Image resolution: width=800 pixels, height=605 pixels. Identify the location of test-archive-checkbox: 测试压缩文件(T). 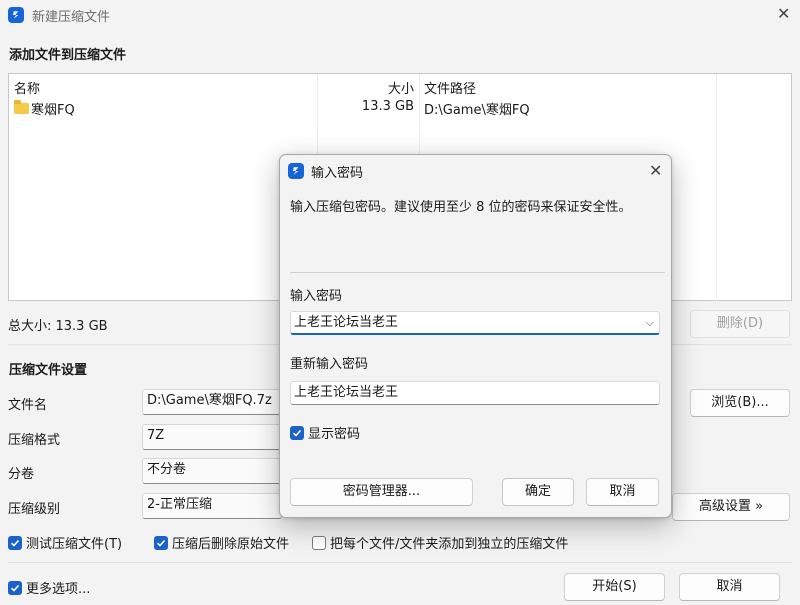
(65, 542).